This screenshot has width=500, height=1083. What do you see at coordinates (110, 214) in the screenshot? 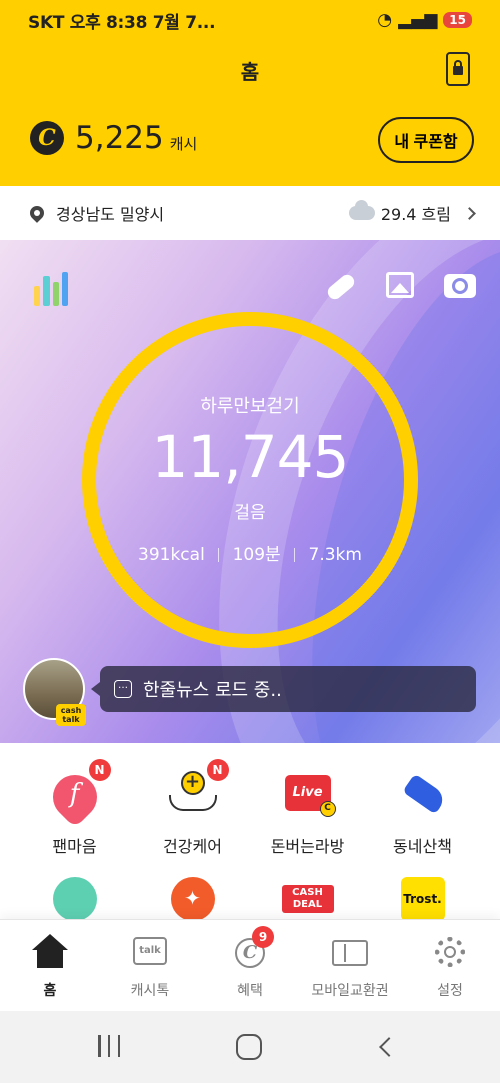
I see `location-text: 경상남도 밀양시` at bounding box center [110, 214].